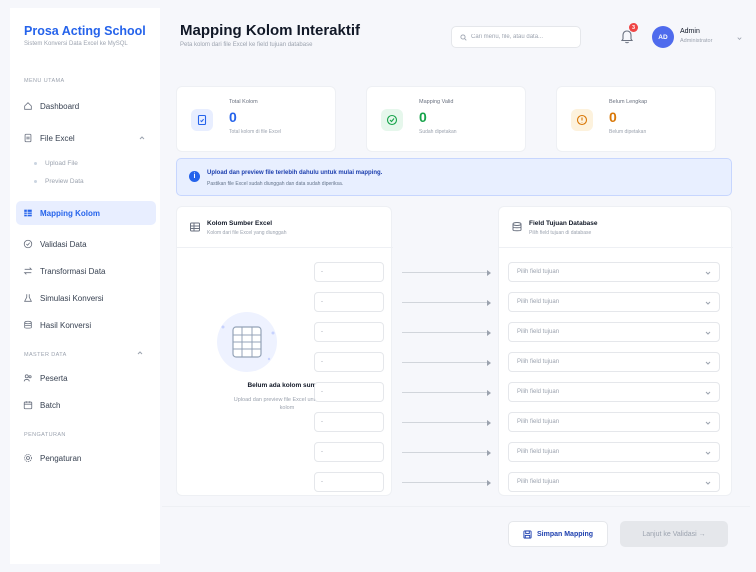 This screenshot has width=756, height=572. Describe the element at coordinates (86, 378) in the screenshot. I see `sidebar-item-peserta: Peserta` at that location.